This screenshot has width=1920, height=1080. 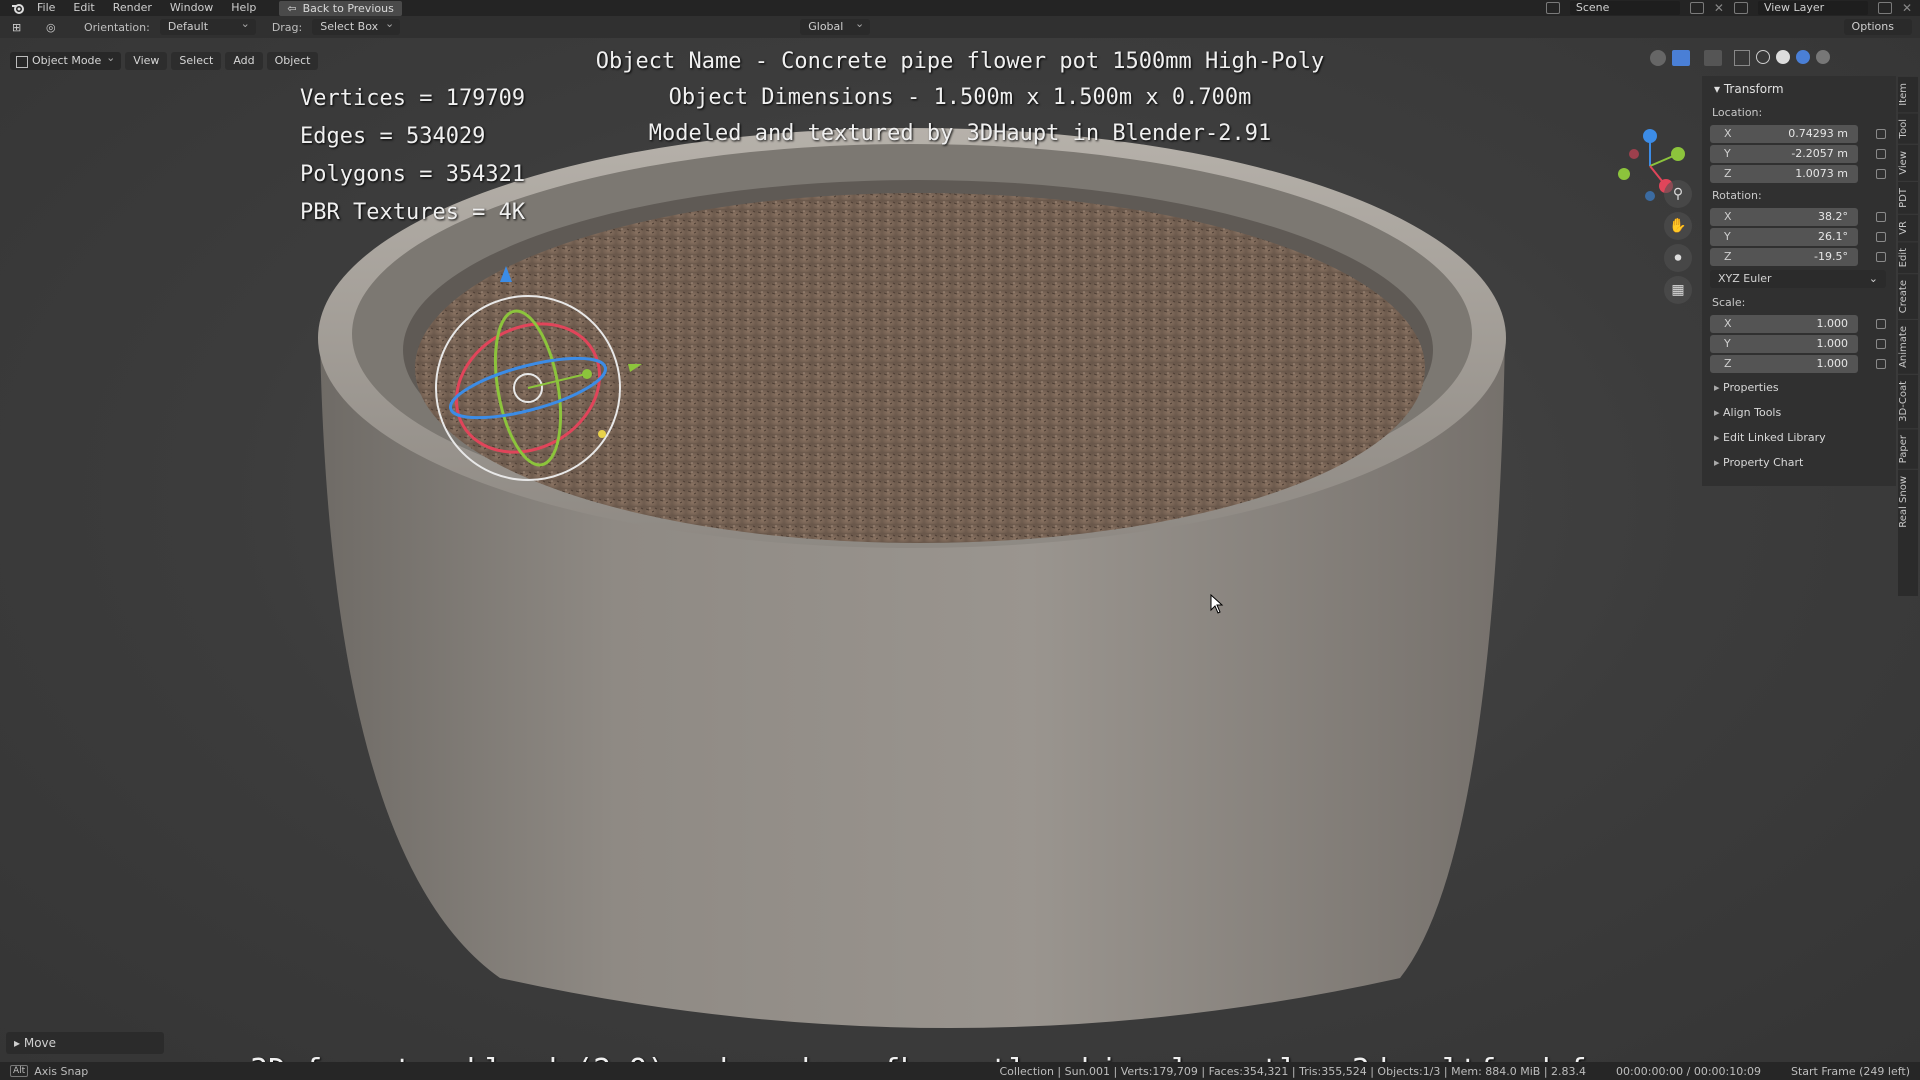 What do you see at coordinates (1745, 278) in the screenshot?
I see `rotation-mode-value: XYZ Euler` at bounding box center [1745, 278].